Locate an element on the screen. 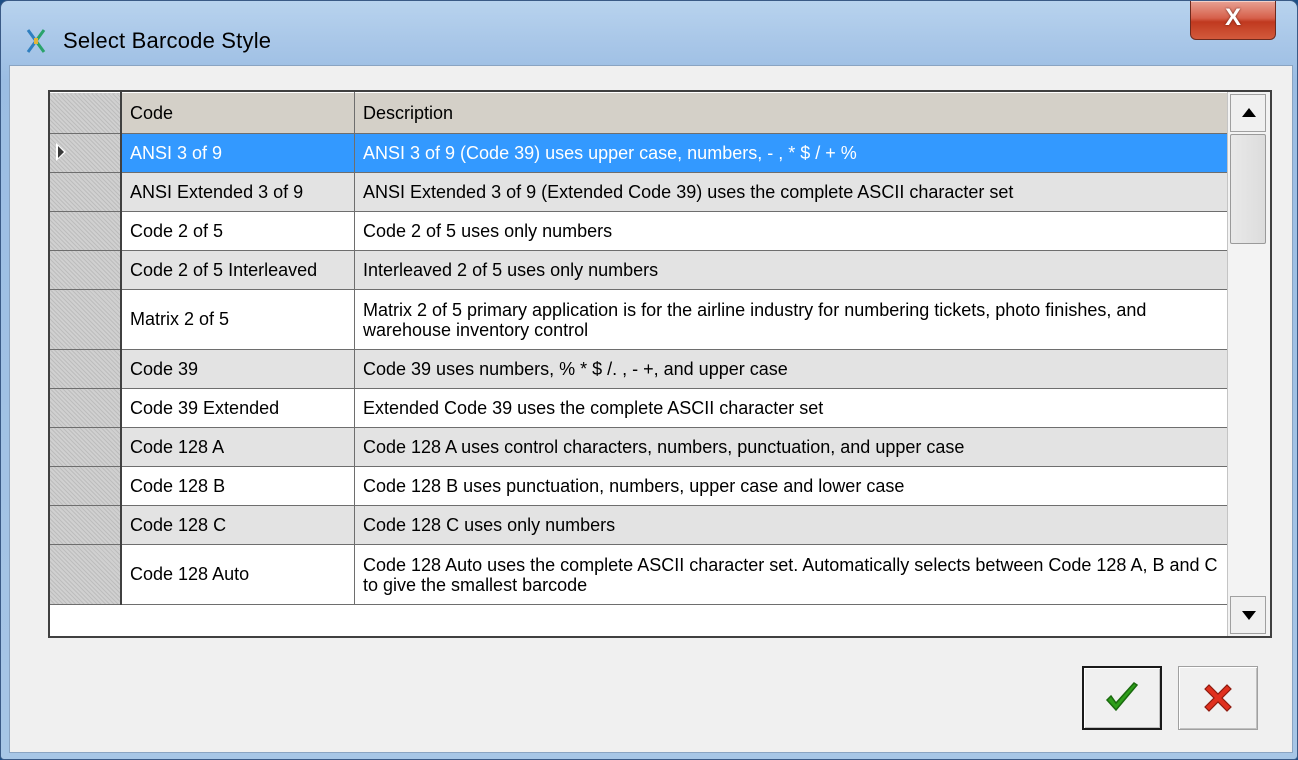 The image size is (1298, 760). description-cell: Interleaved 2 of 5 uses only numbers is located at coordinates (791, 270).